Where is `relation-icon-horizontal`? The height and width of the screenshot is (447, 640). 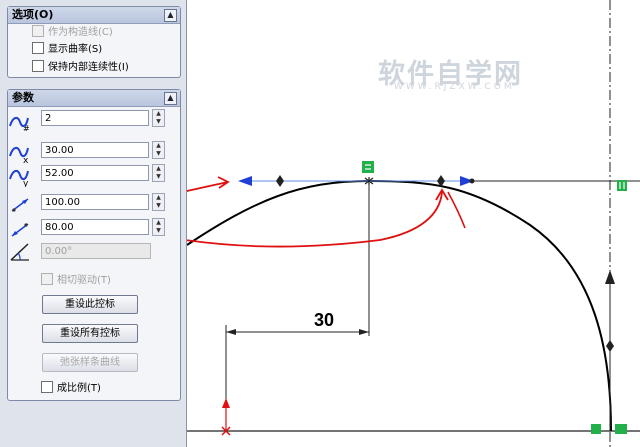
relation-icon-horizontal is located at coordinates (368, 167).